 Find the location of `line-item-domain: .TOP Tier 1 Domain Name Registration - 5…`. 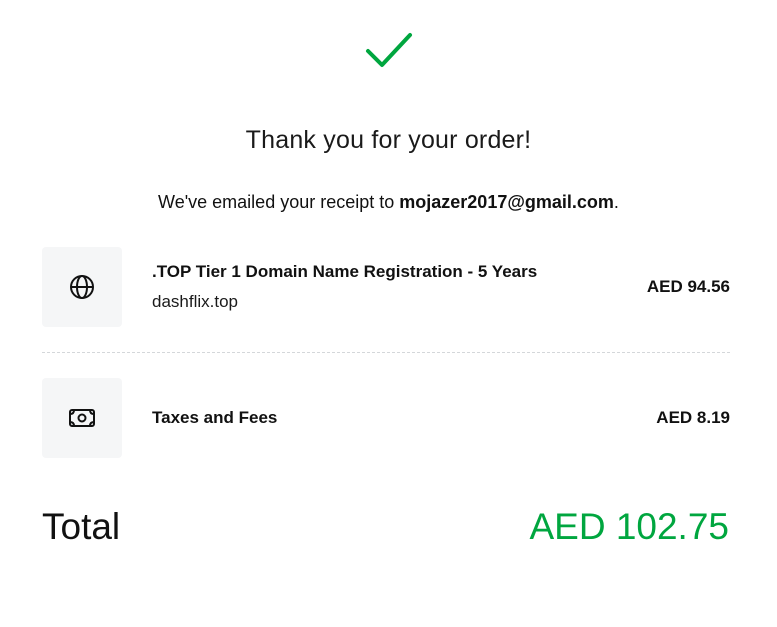

line-item-domain: .TOP Tier 1 Domain Name Registration - 5… is located at coordinates (386, 287).